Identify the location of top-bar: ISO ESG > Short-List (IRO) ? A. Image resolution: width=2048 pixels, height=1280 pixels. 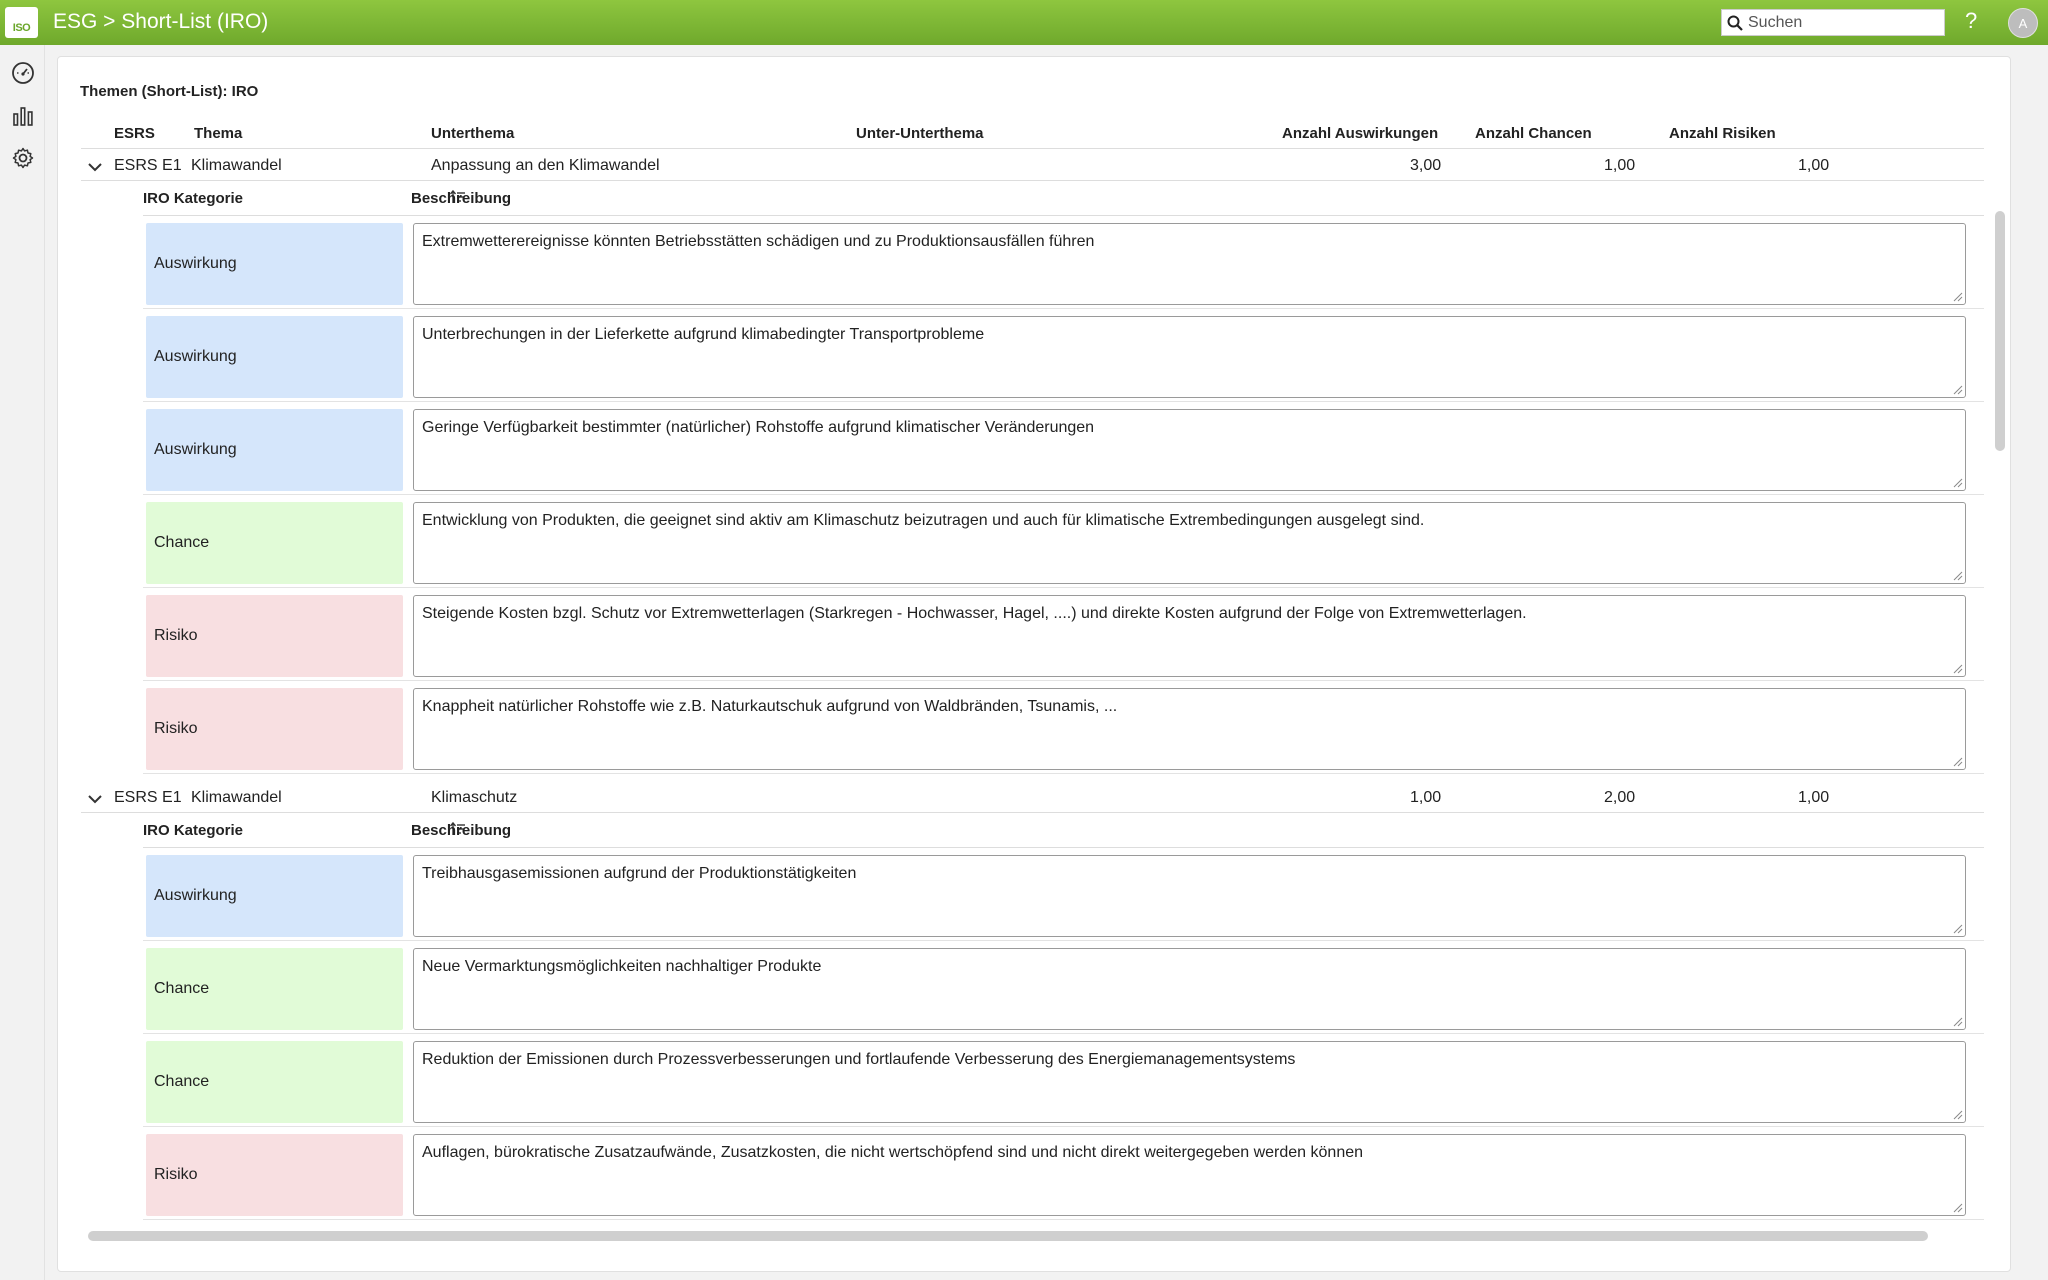
(1024, 22).